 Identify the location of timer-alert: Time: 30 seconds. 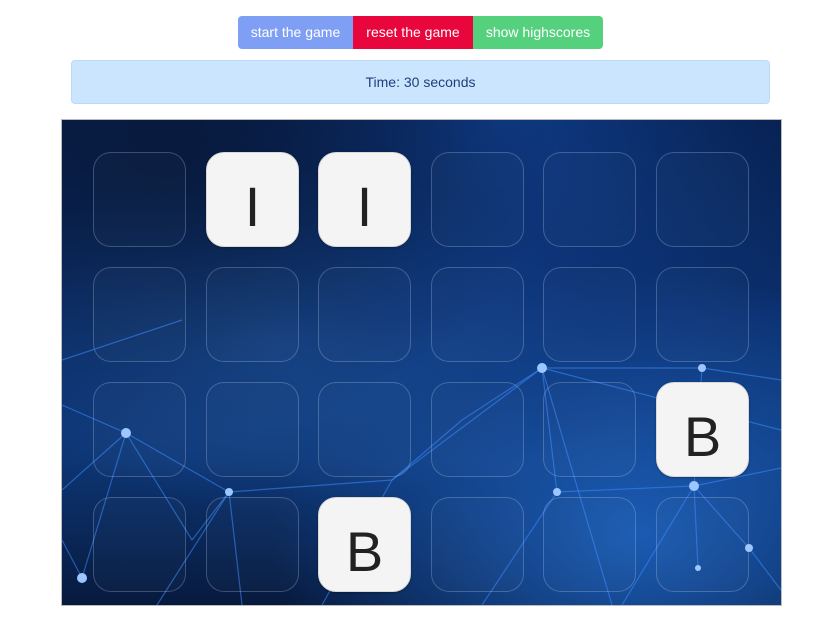
(420, 82).